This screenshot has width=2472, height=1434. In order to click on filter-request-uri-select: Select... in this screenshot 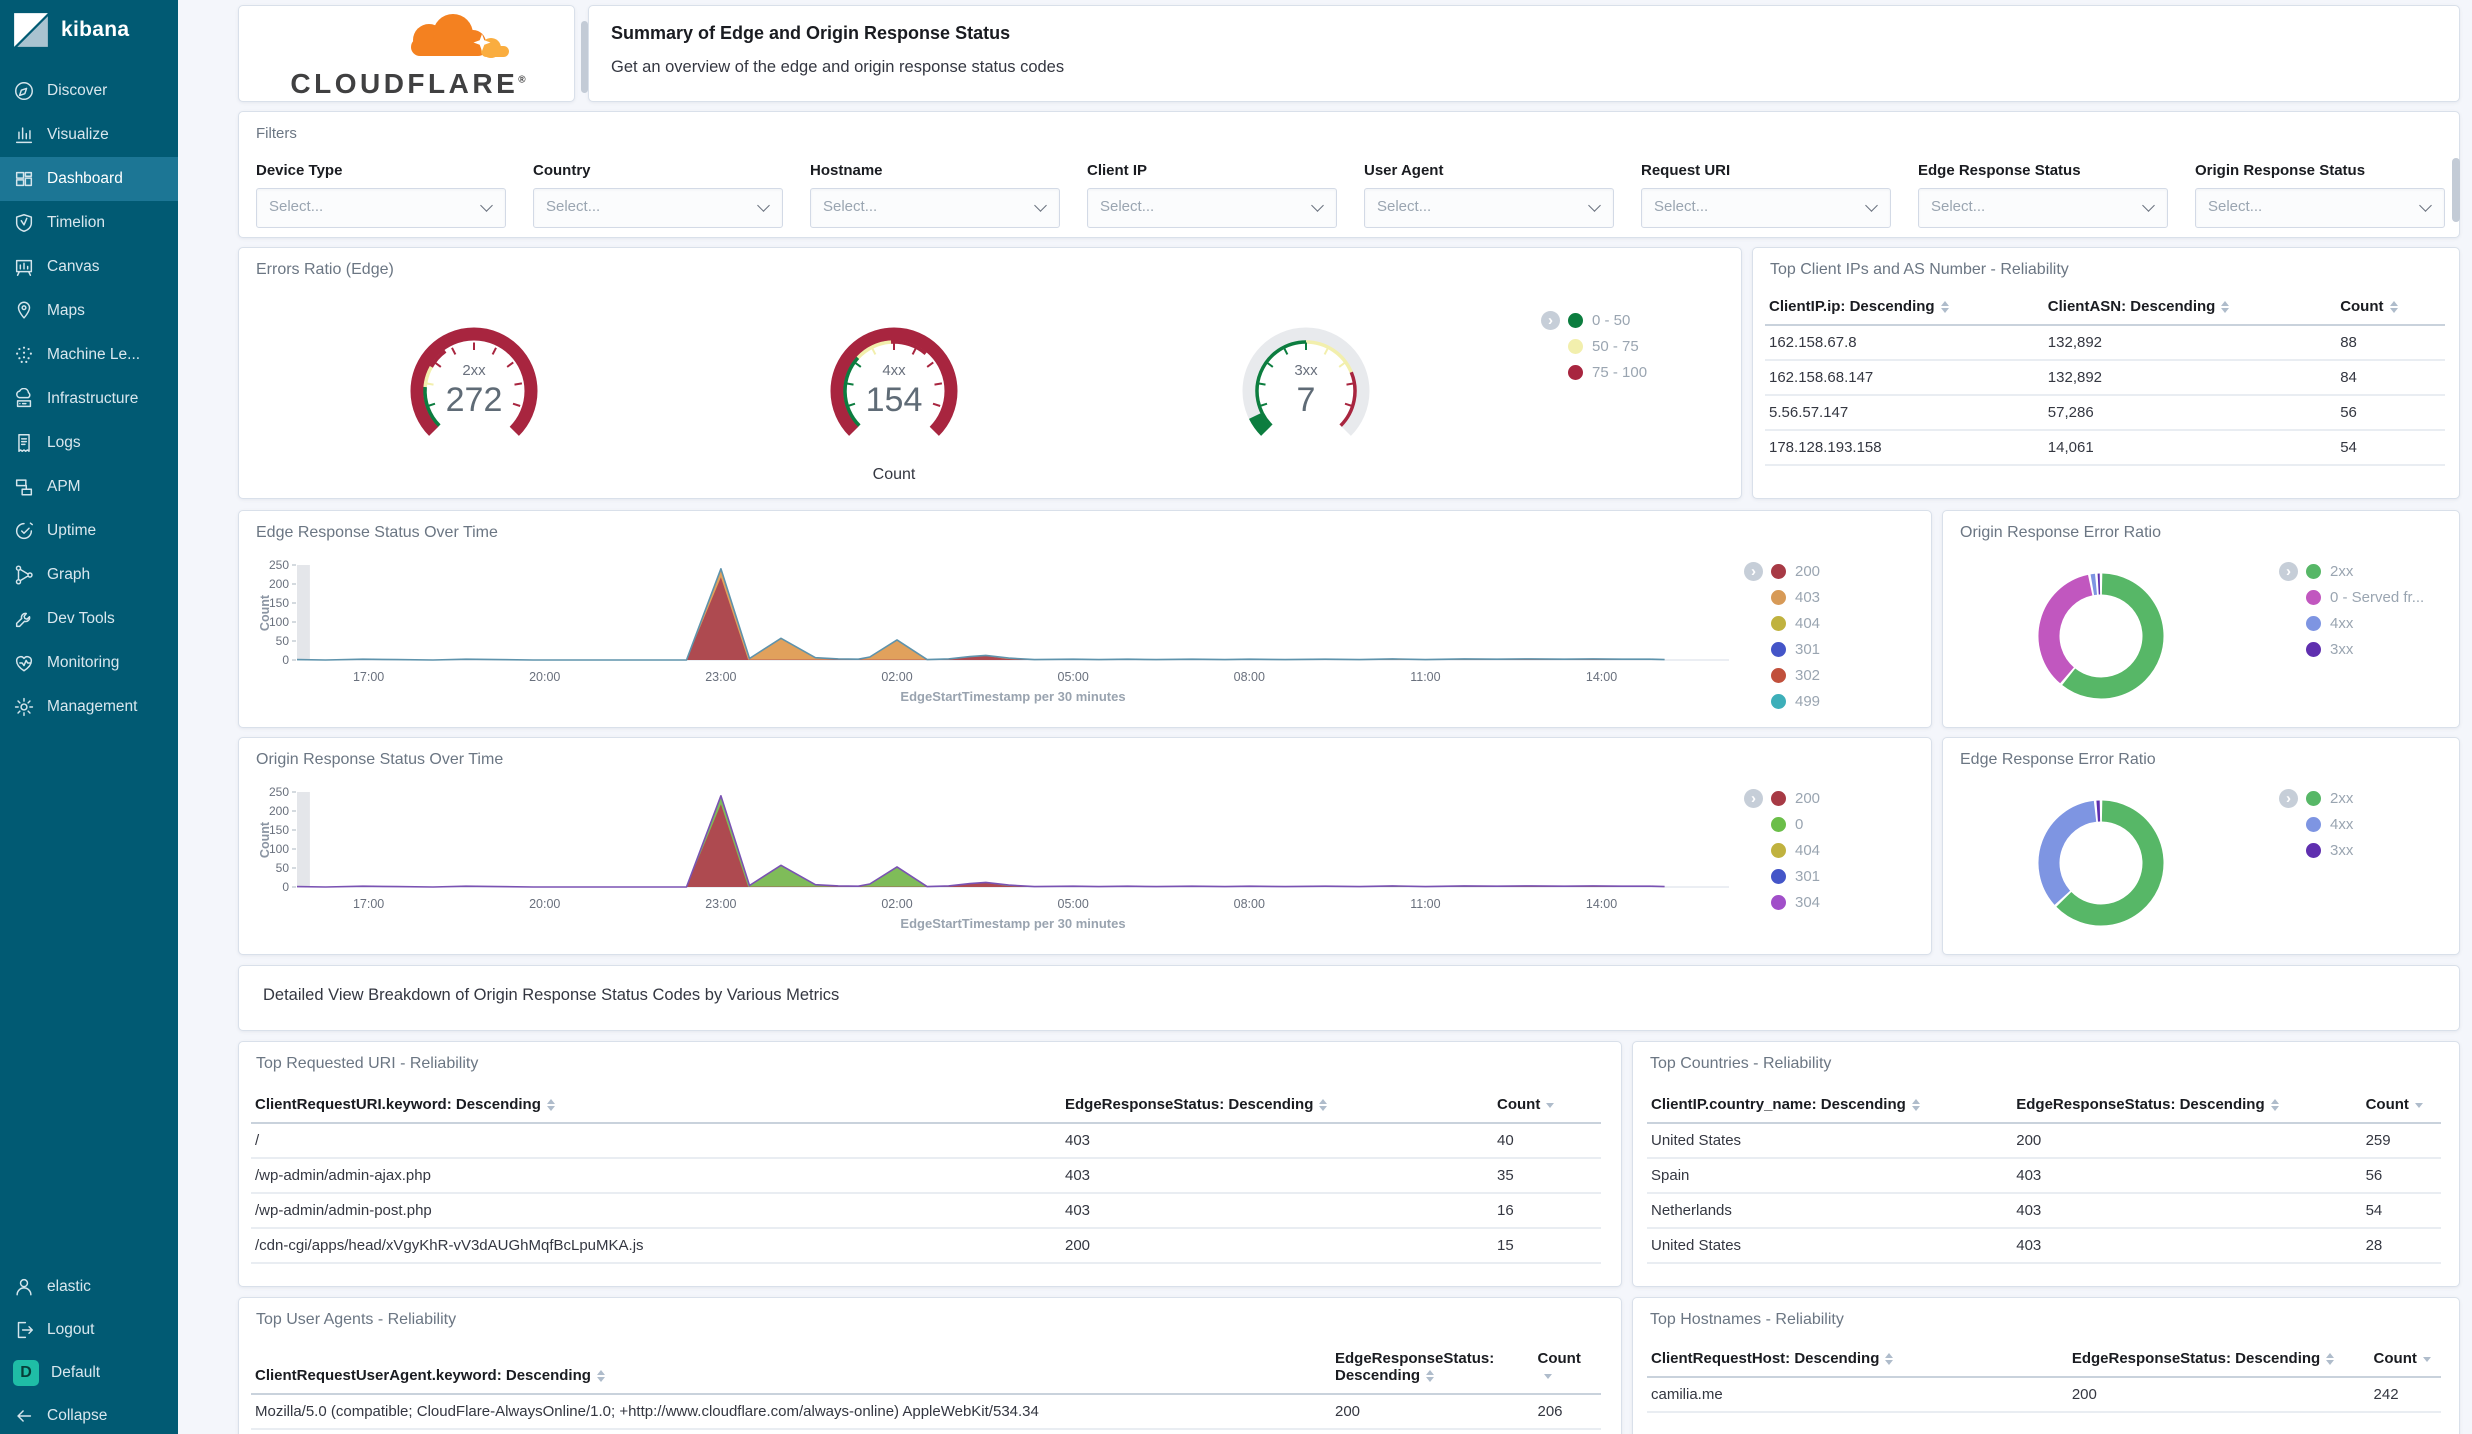, I will do `click(1766, 208)`.